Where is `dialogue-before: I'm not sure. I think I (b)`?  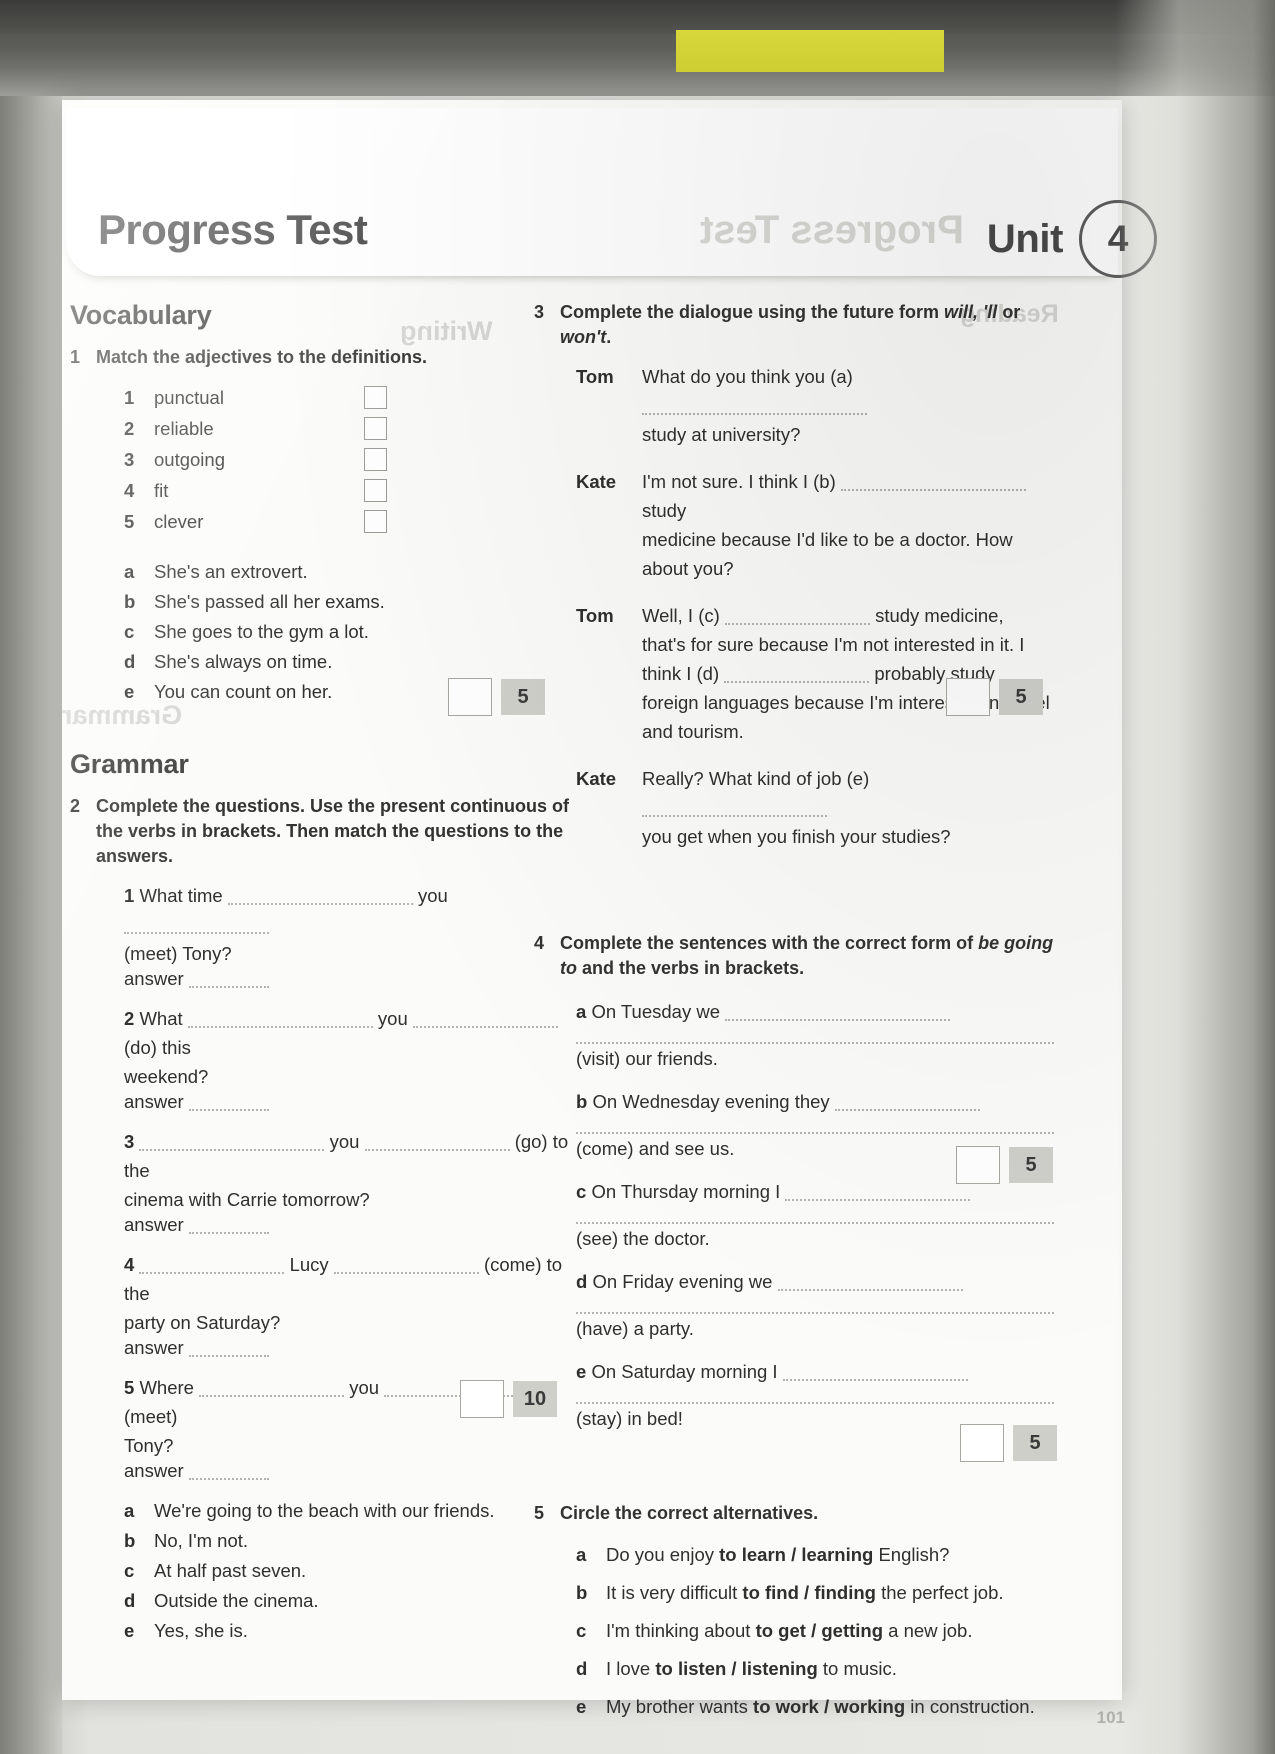
dialogue-before: I'm not sure. I think I (b) is located at coordinates (739, 481).